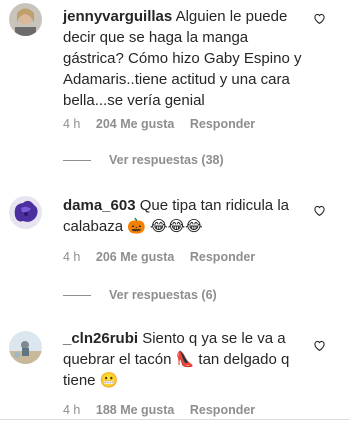 Image resolution: width=350 pixels, height=424 pixels. Describe the element at coordinates (135, 410) in the screenshot. I see `comment-likes: 188 Me gusta` at that location.